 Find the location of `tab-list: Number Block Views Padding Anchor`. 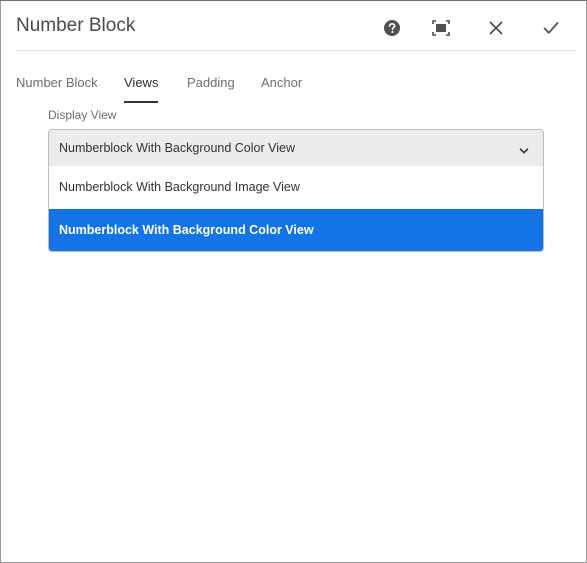

tab-list: Number Block Views Padding Anchor is located at coordinates (296, 89).